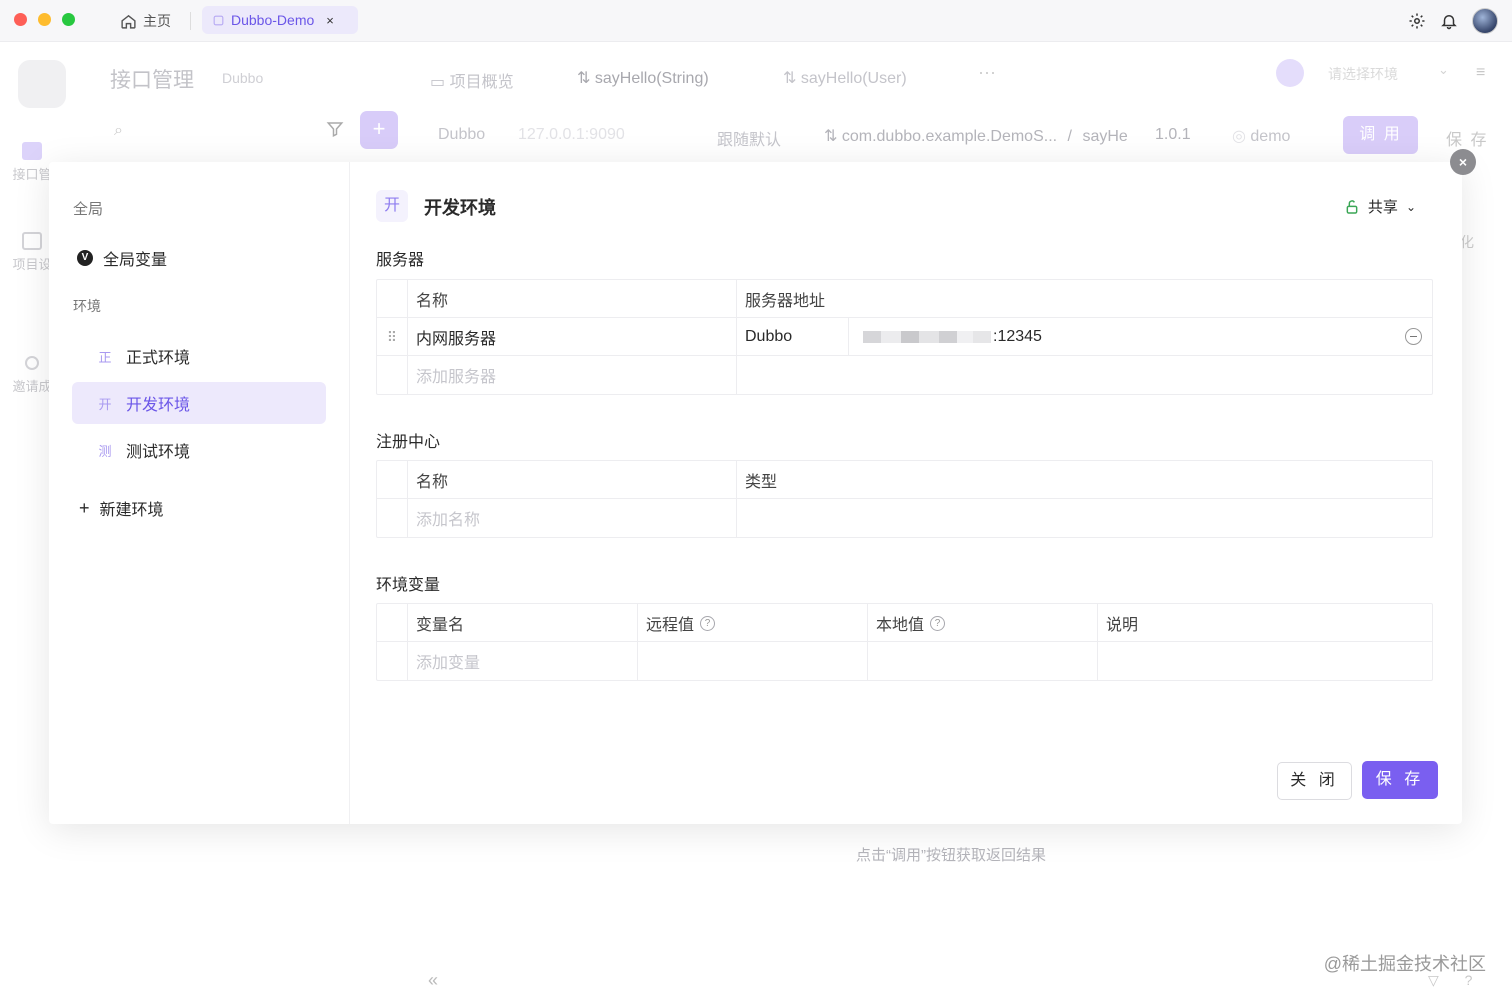 This screenshot has width=1512, height=1000. Describe the element at coordinates (761, 482) in the screenshot. I see `column-header-type: 类型` at that location.